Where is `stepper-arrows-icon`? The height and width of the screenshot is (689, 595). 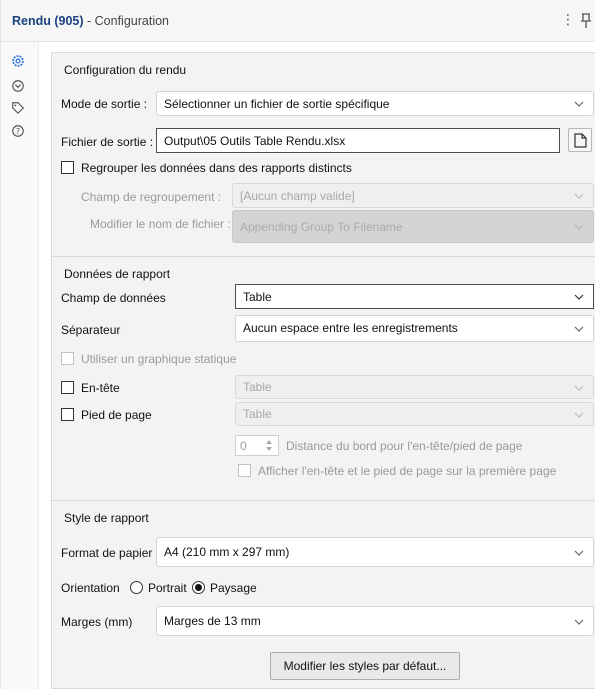
stepper-arrows-icon is located at coordinates (269, 445).